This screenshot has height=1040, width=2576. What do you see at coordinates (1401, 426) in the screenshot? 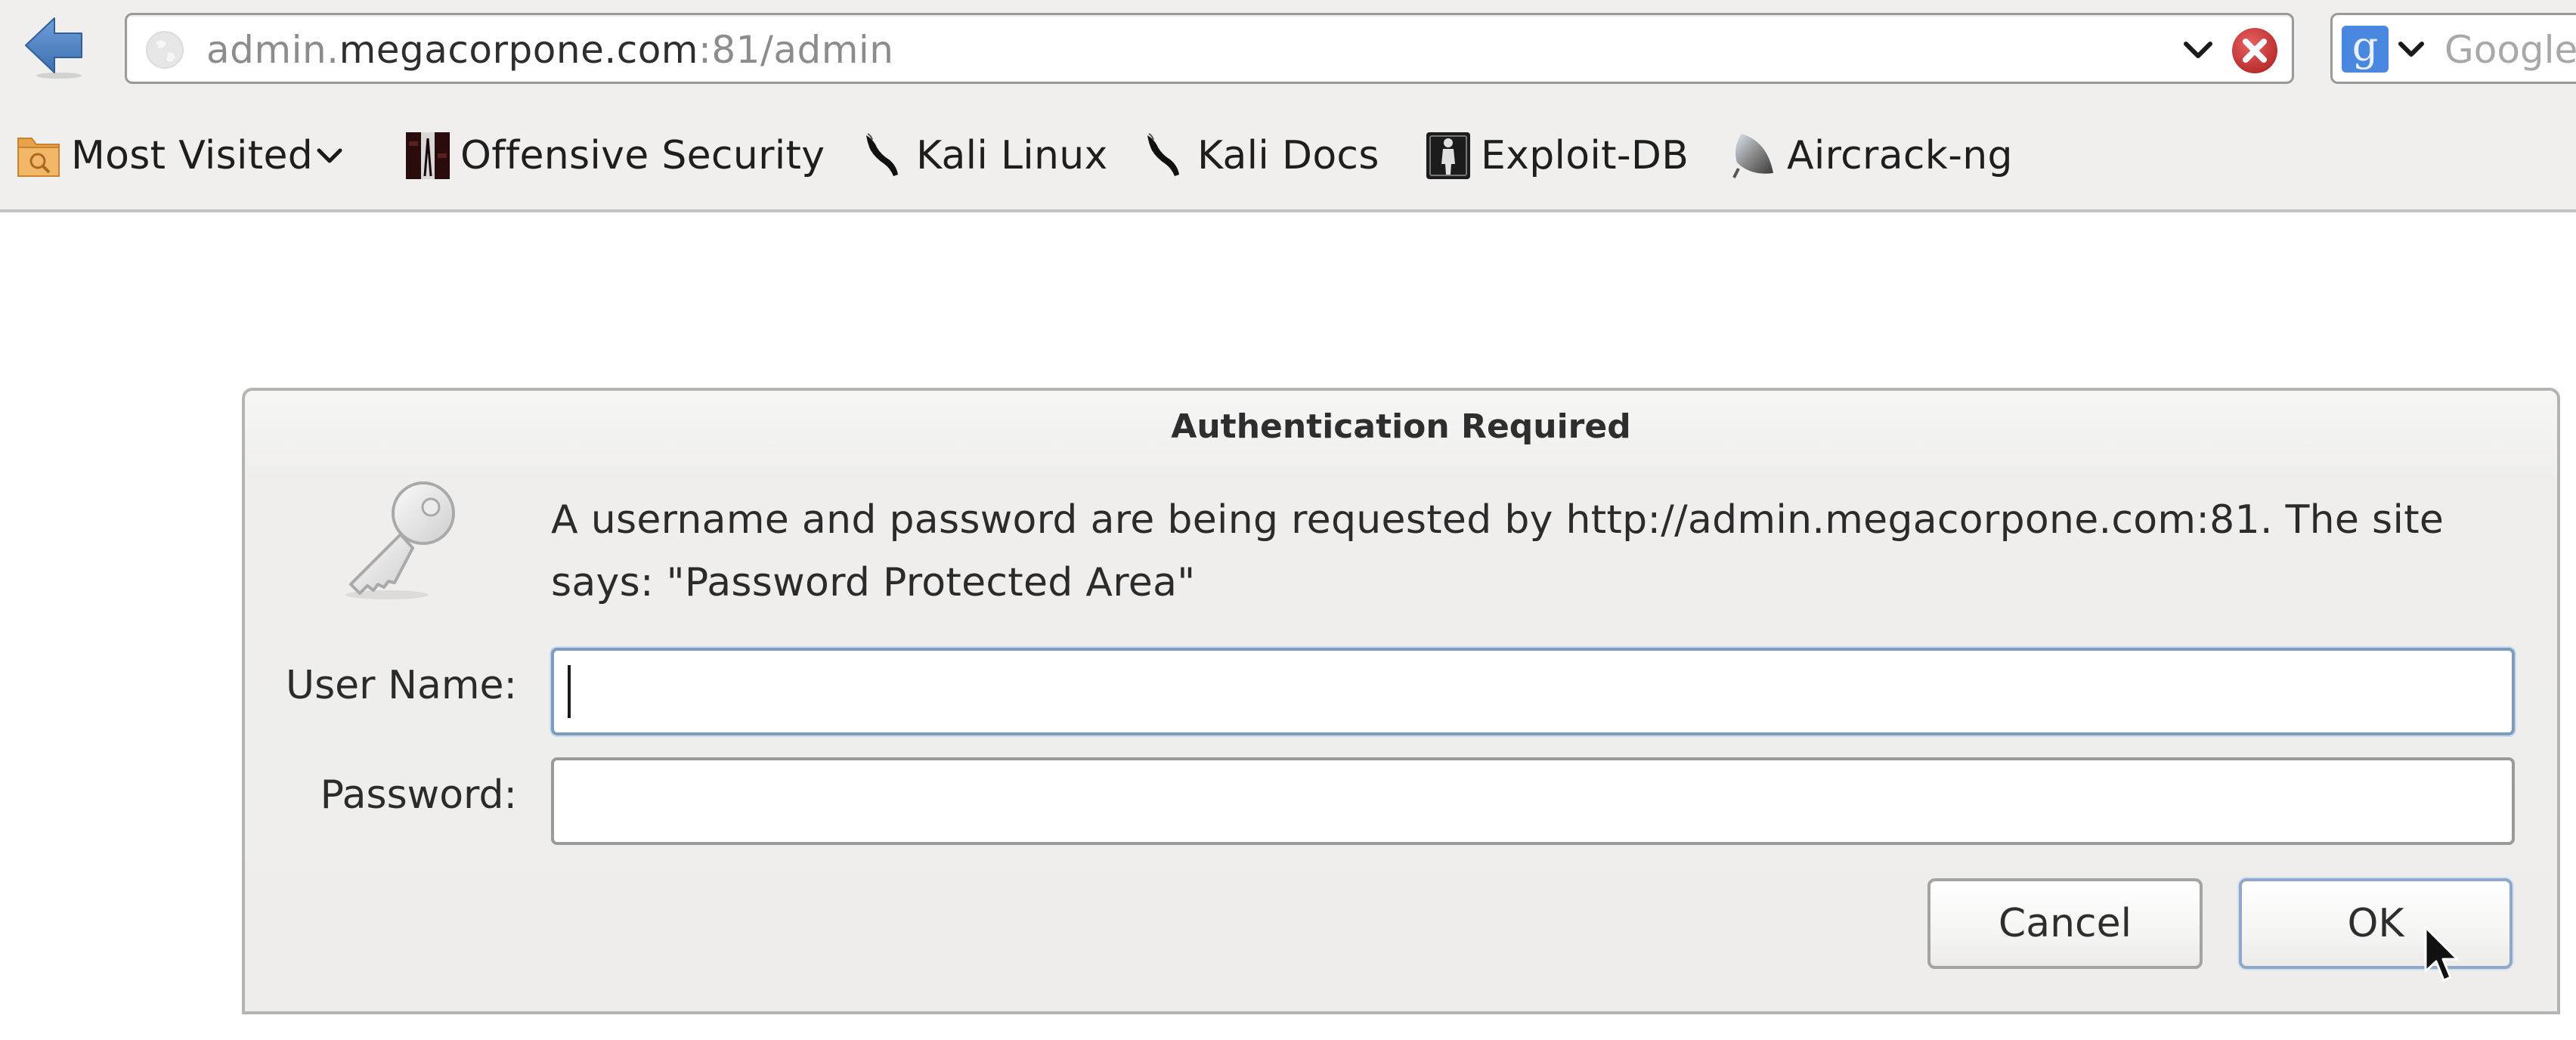
I see `dialog-title: Authentication Required` at bounding box center [1401, 426].